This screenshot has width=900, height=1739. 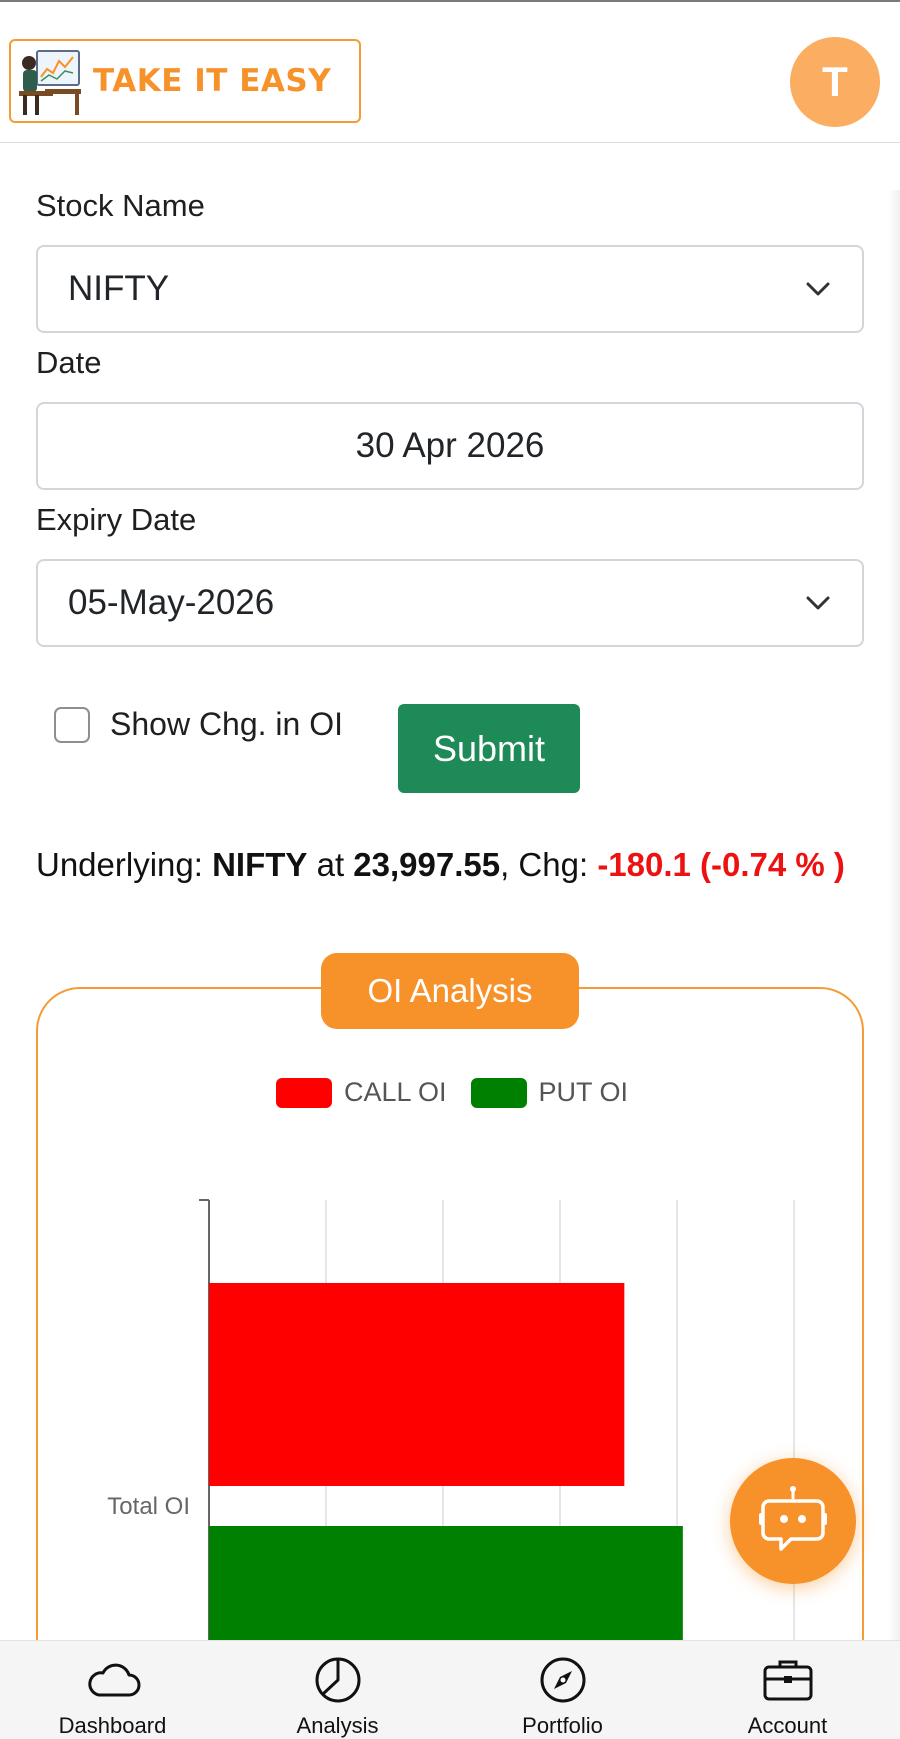 I want to click on legend-item-call-oi: CALL OI, so click(x=361, y=1092).